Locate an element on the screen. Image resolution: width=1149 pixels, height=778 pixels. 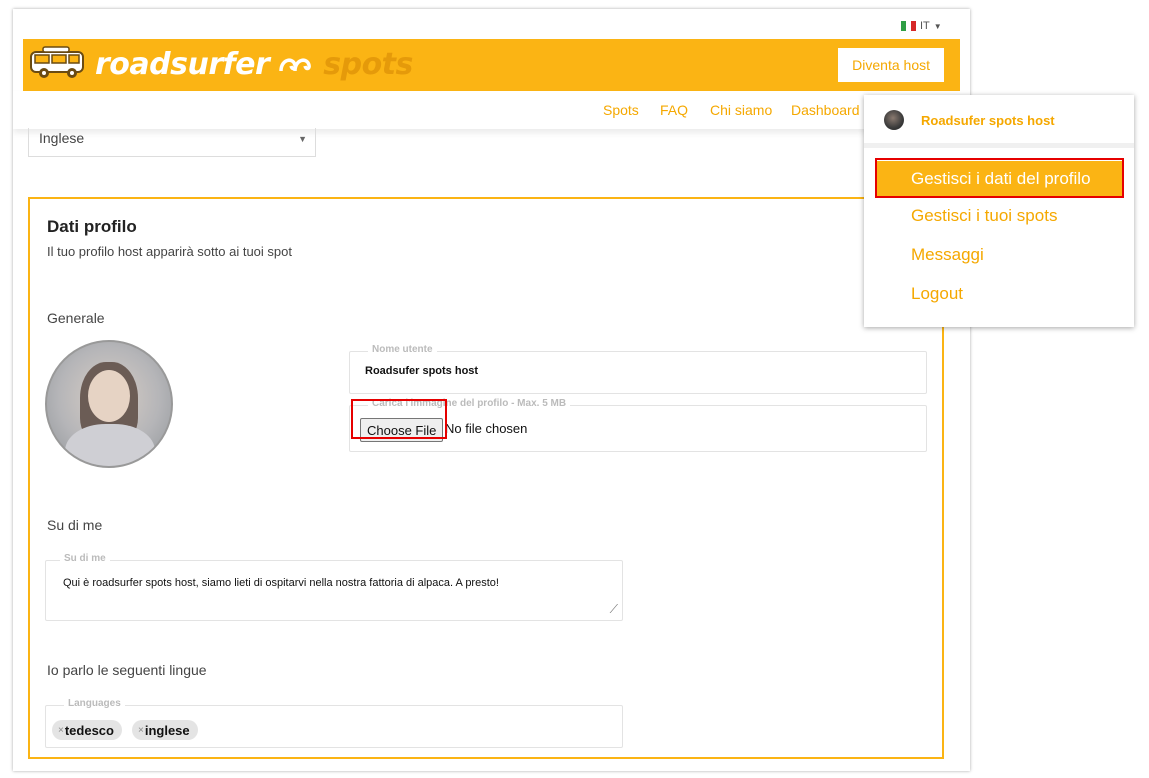
van-logo-icon is located at coordinates (57, 62).